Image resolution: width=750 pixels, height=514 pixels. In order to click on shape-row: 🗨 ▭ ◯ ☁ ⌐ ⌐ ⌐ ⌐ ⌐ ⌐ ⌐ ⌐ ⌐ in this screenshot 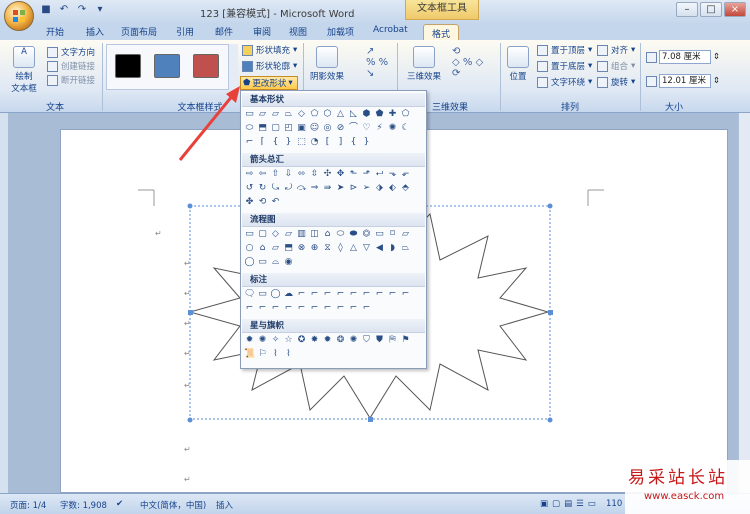, I will do `click(327, 294)`.